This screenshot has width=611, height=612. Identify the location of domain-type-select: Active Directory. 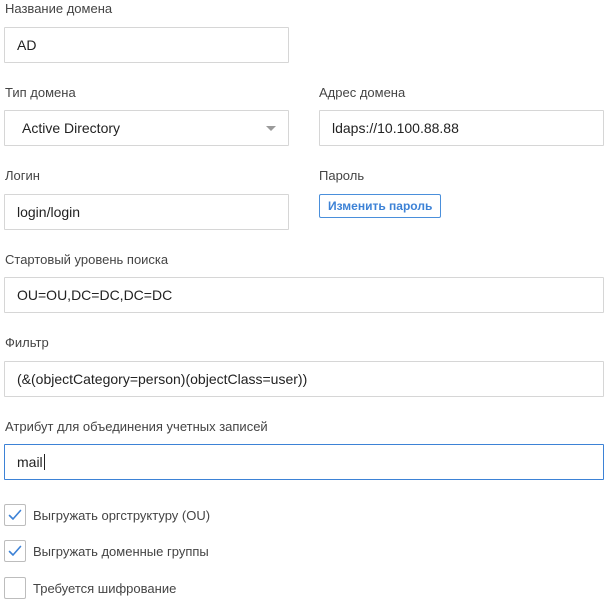
(146, 128).